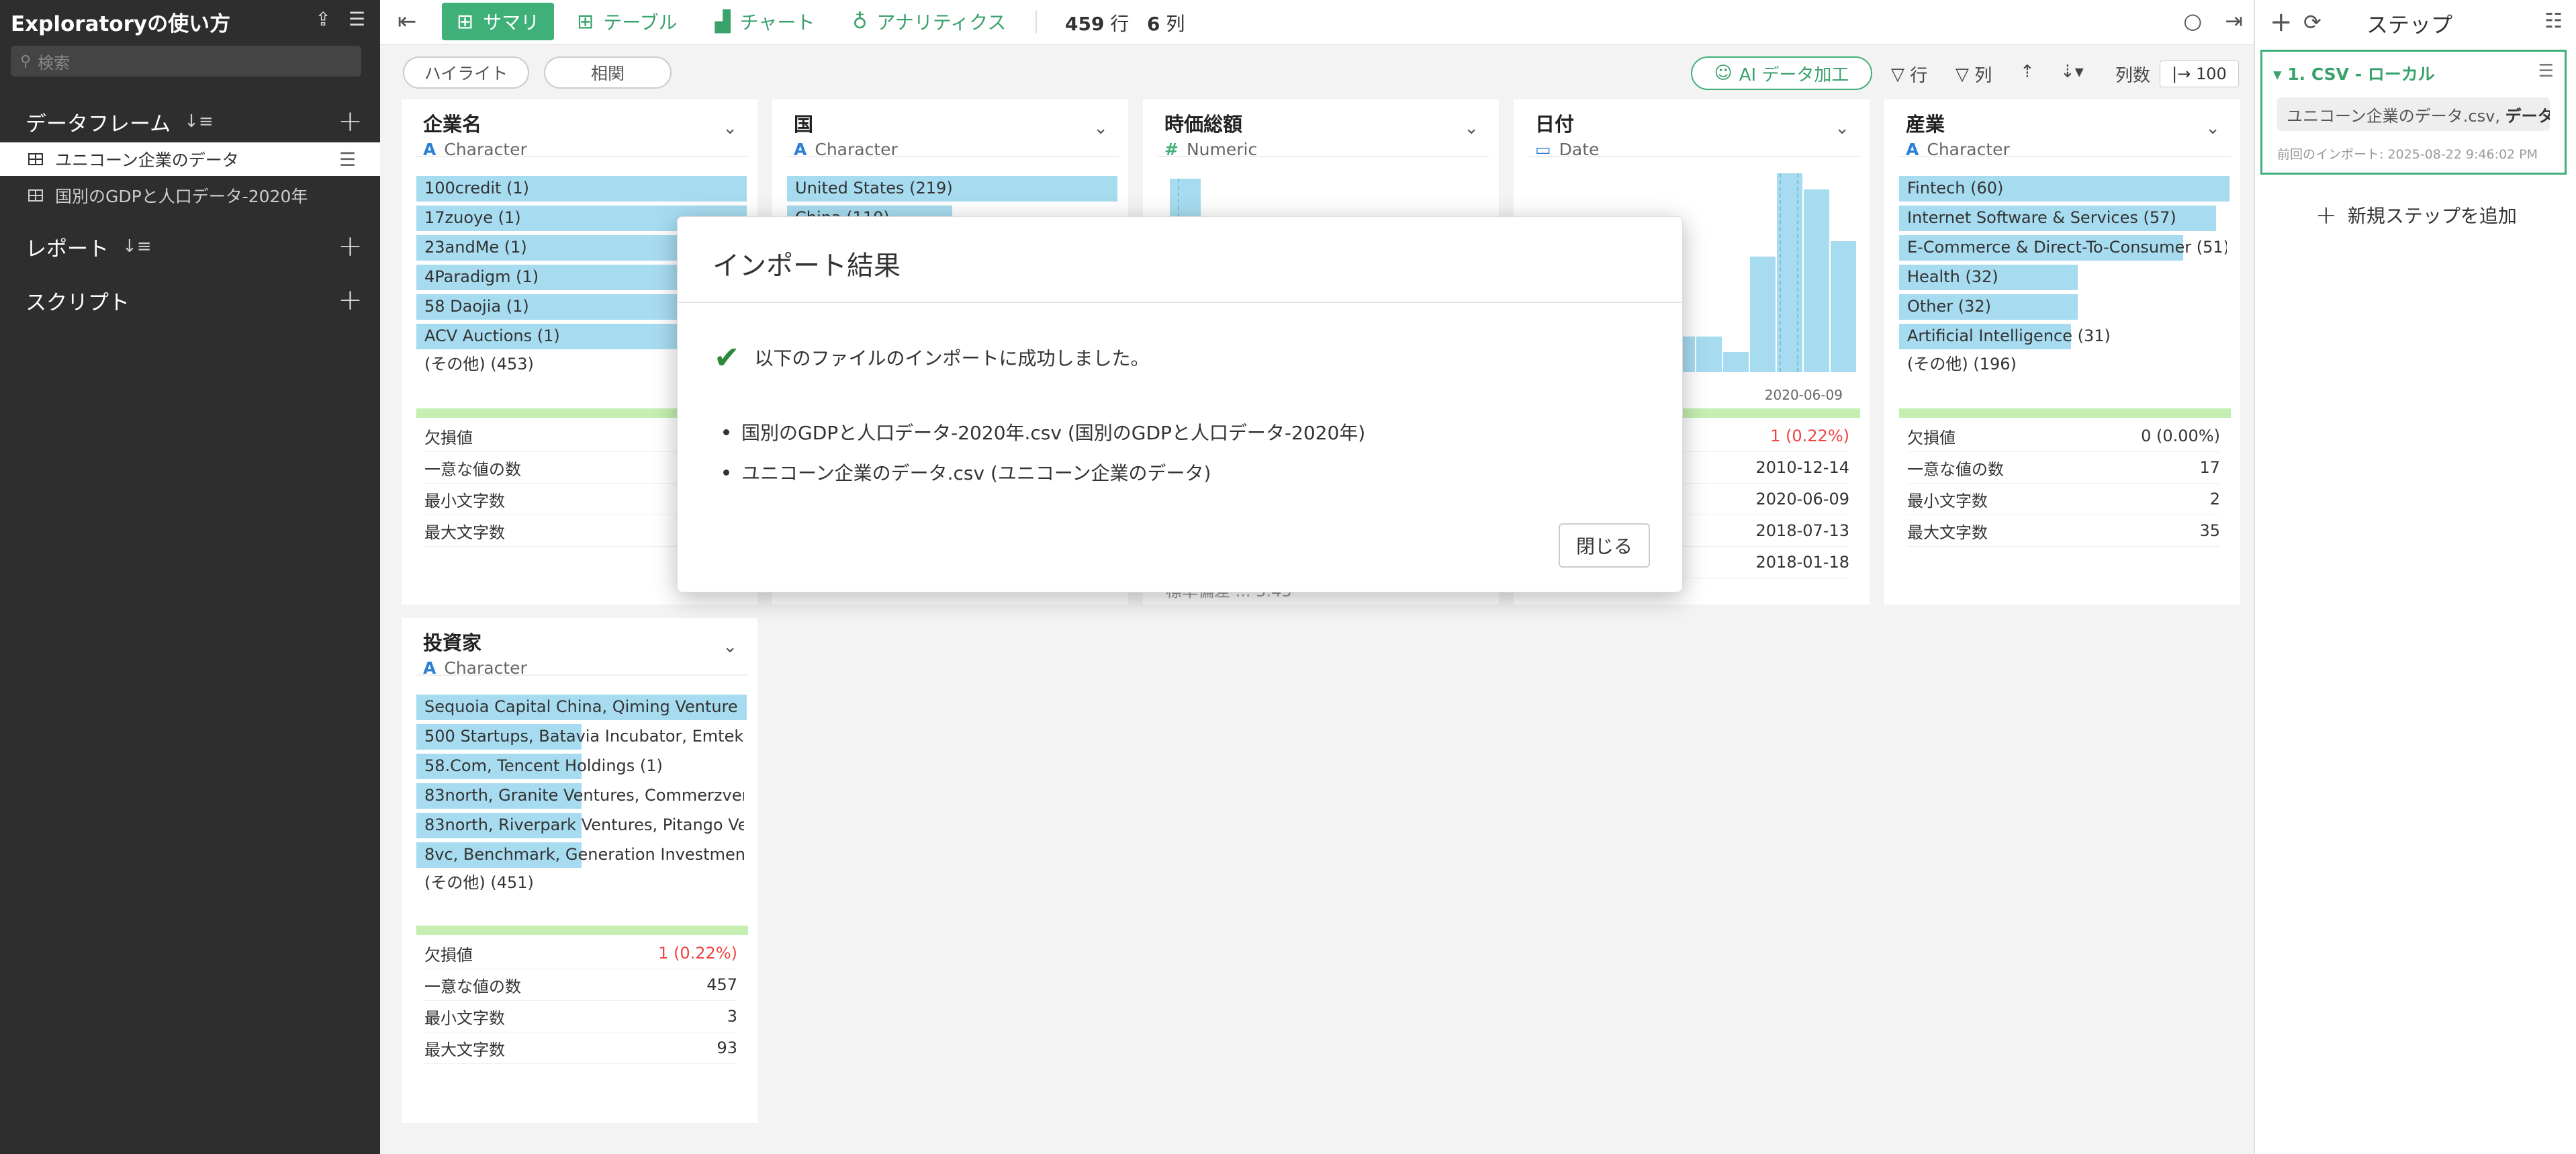 Image resolution: width=2576 pixels, height=1154 pixels. I want to click on value-bar: 58.Com, Tencent Holdings (1), so click(581, 766).